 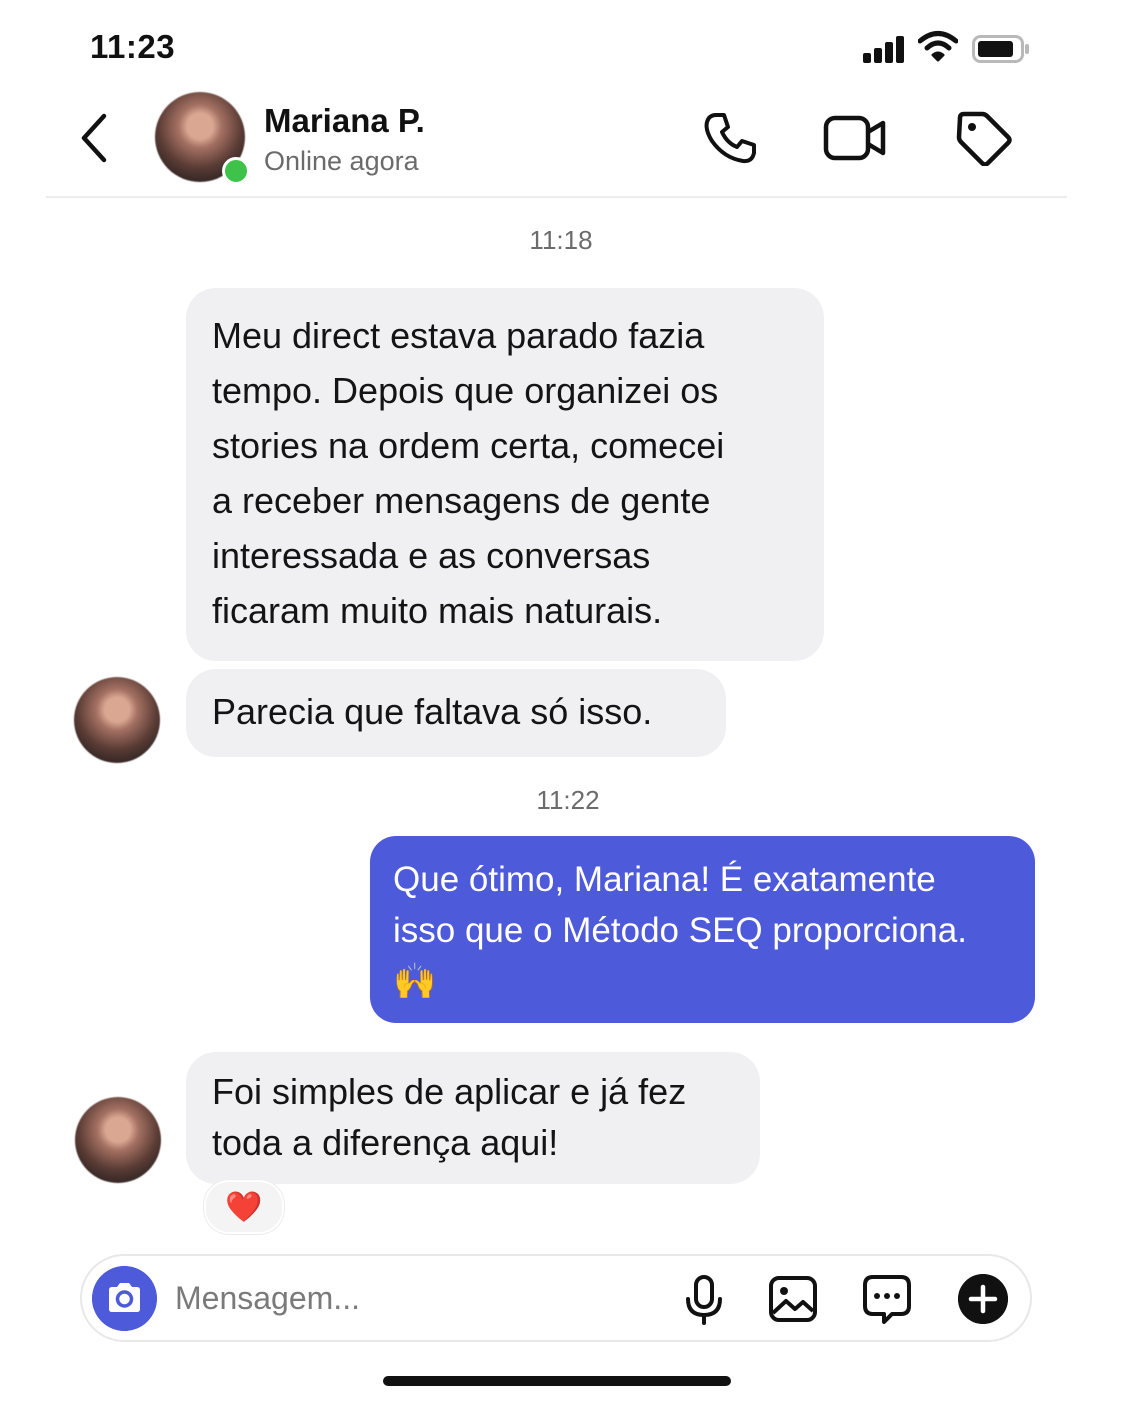 I want to click on message-line: interessada e as conversas, so click(x=431, y=555).